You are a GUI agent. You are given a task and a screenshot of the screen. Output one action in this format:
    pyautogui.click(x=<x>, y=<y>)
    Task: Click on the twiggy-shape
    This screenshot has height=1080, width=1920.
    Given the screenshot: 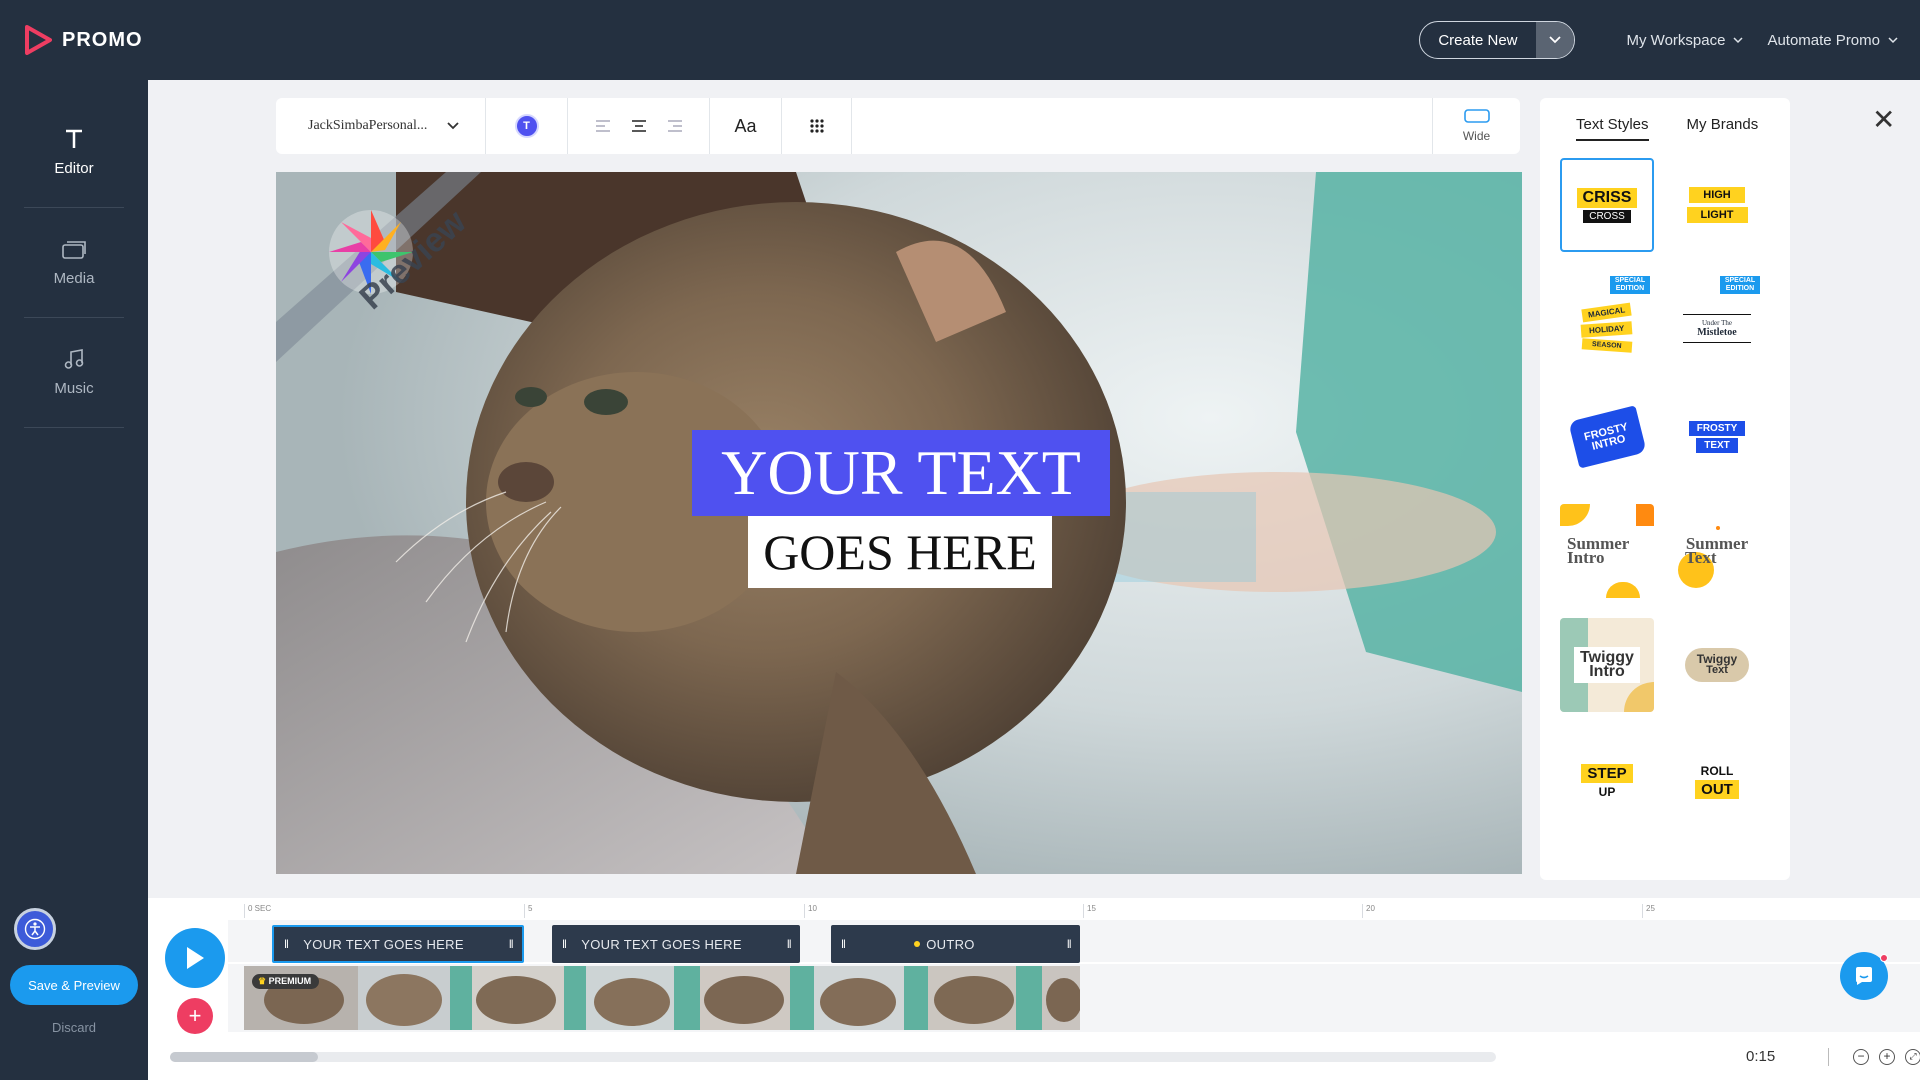 What is the action you would take?
    pyautogui.click(x=1639, y=697)
    